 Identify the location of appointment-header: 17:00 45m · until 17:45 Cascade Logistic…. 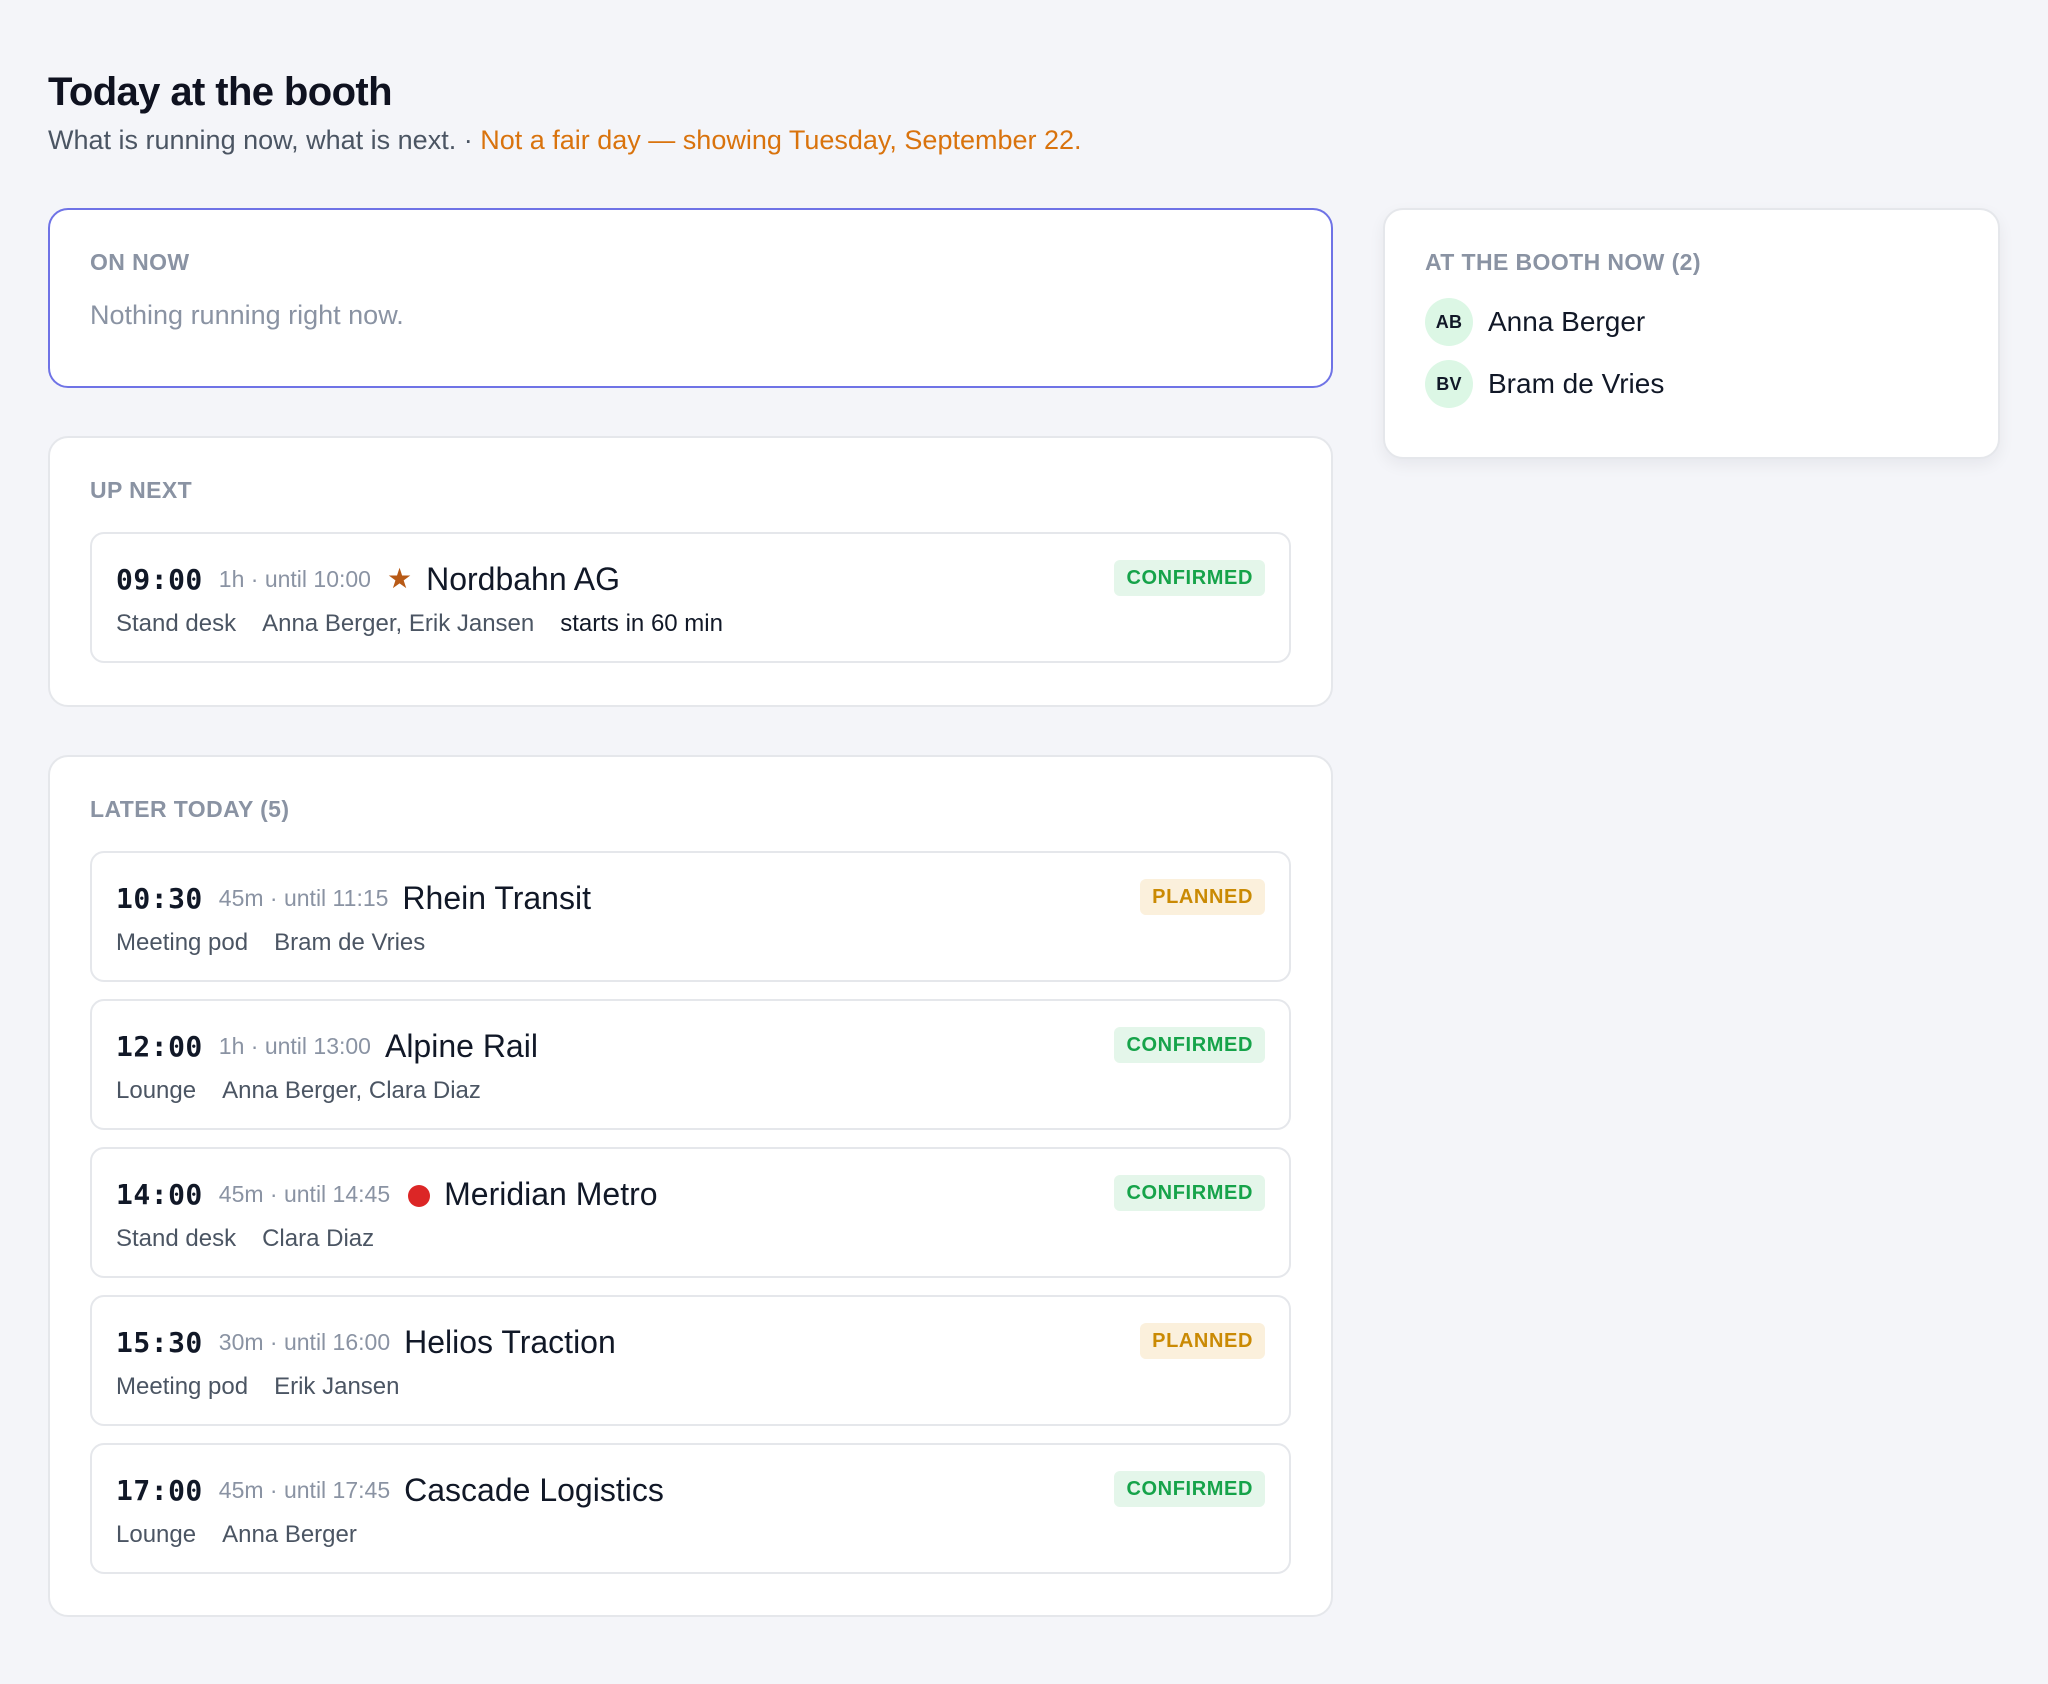
(690, 1490).